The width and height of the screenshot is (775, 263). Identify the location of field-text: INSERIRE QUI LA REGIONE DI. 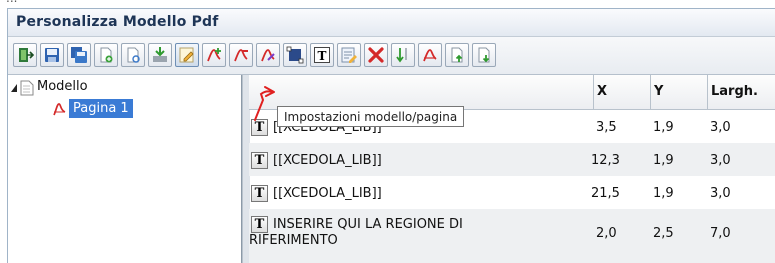
(368, 224).